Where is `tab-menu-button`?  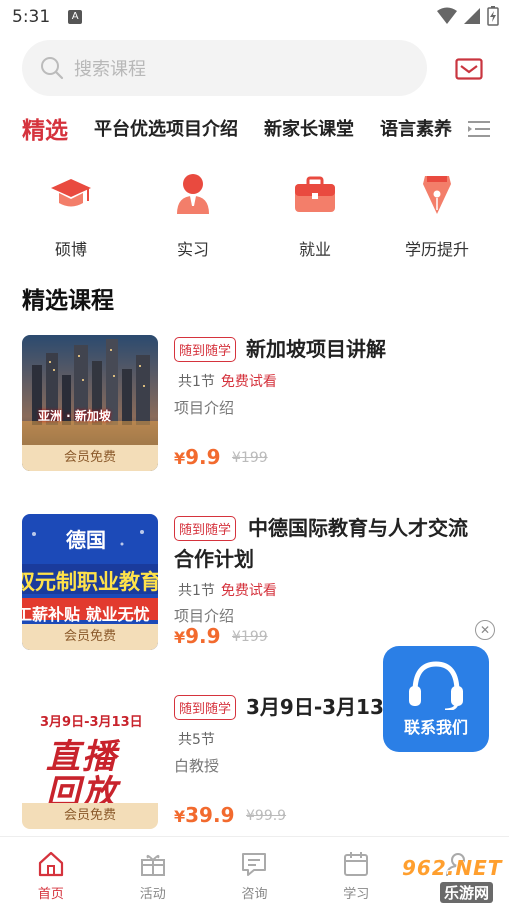 tab-menu-button is located at coordinates (479, 129).